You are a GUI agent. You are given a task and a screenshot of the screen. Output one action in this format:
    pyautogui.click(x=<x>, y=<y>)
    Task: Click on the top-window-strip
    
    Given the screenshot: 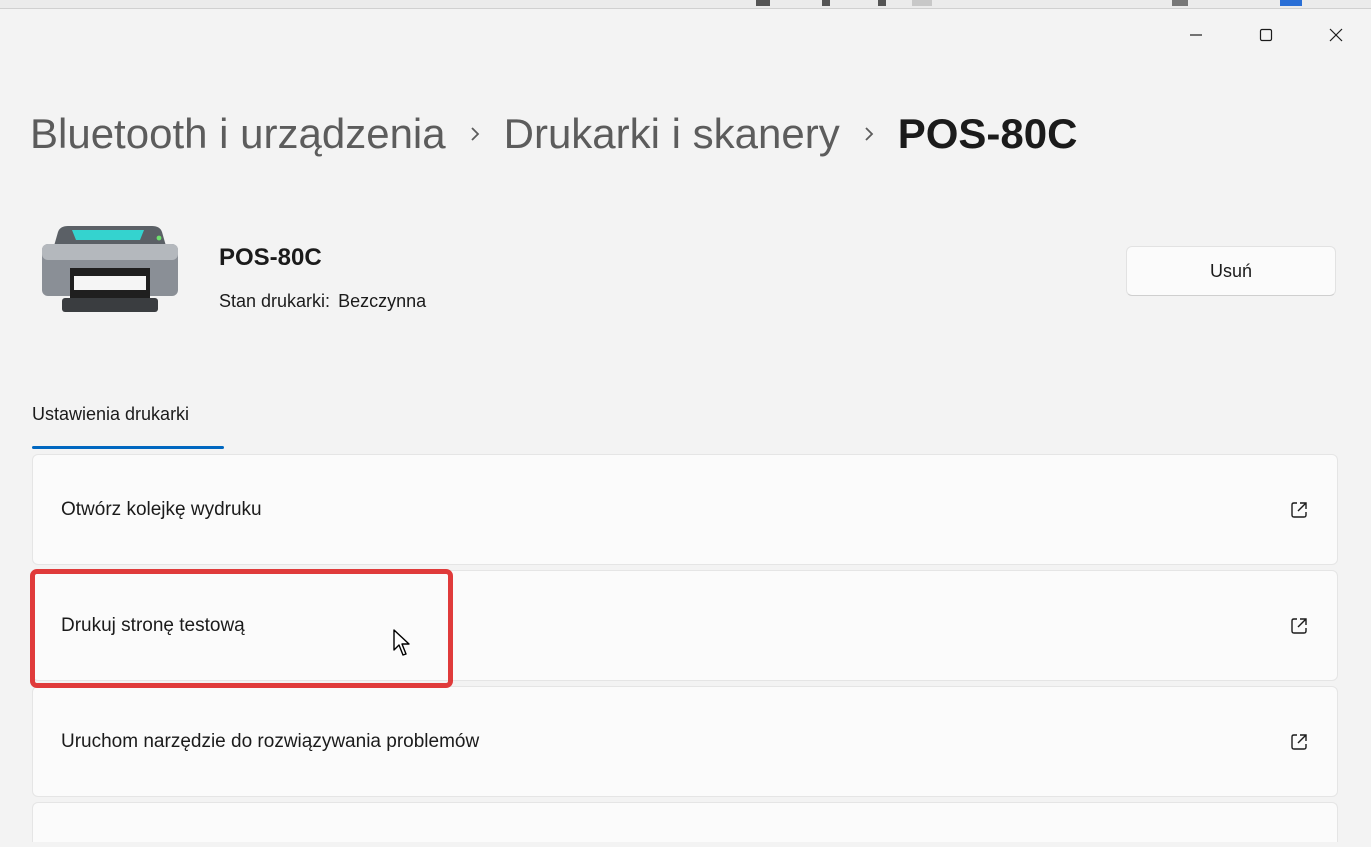 What is the action you would take?
    pyautogui.click(x=685, y=4)
    